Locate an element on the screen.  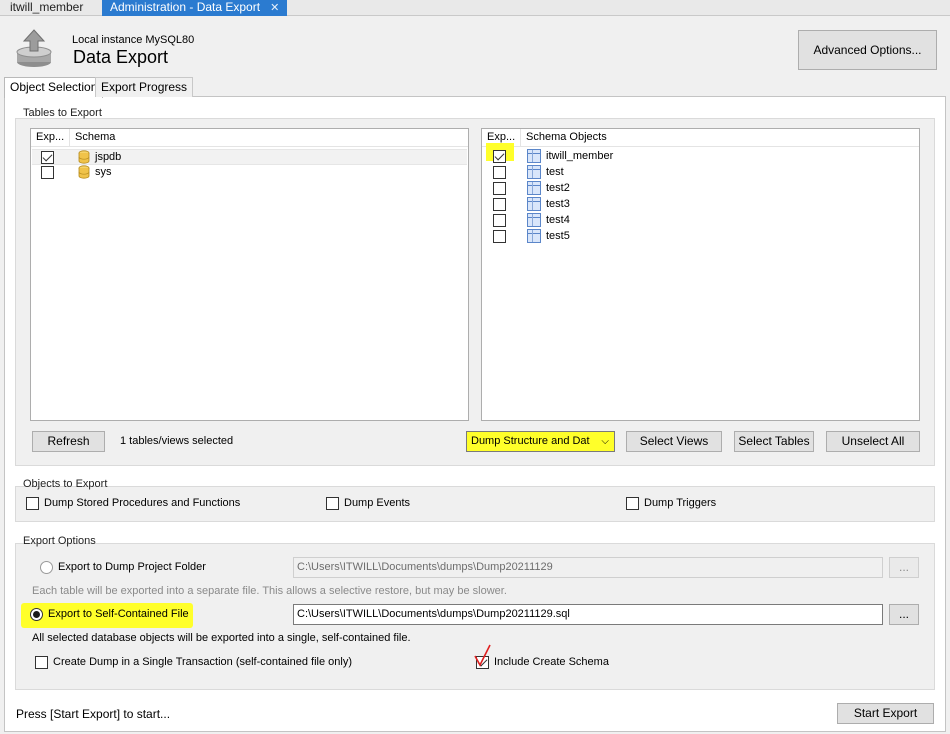
doc-tab-itwill-member: itwill_member is located at coordinates (46, 8).